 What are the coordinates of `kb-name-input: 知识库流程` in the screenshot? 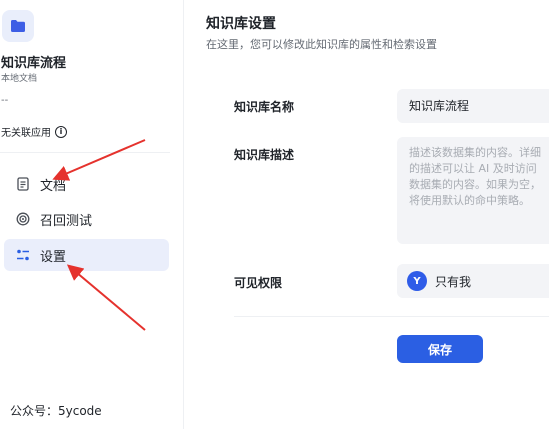 It's located at (473, 106).